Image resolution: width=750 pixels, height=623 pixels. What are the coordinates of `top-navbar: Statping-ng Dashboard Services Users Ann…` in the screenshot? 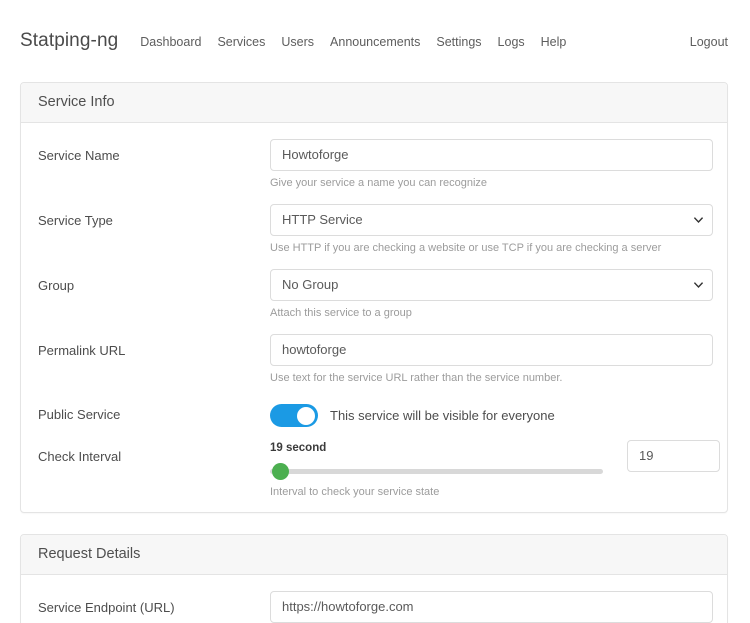 It's located at (375, 41).